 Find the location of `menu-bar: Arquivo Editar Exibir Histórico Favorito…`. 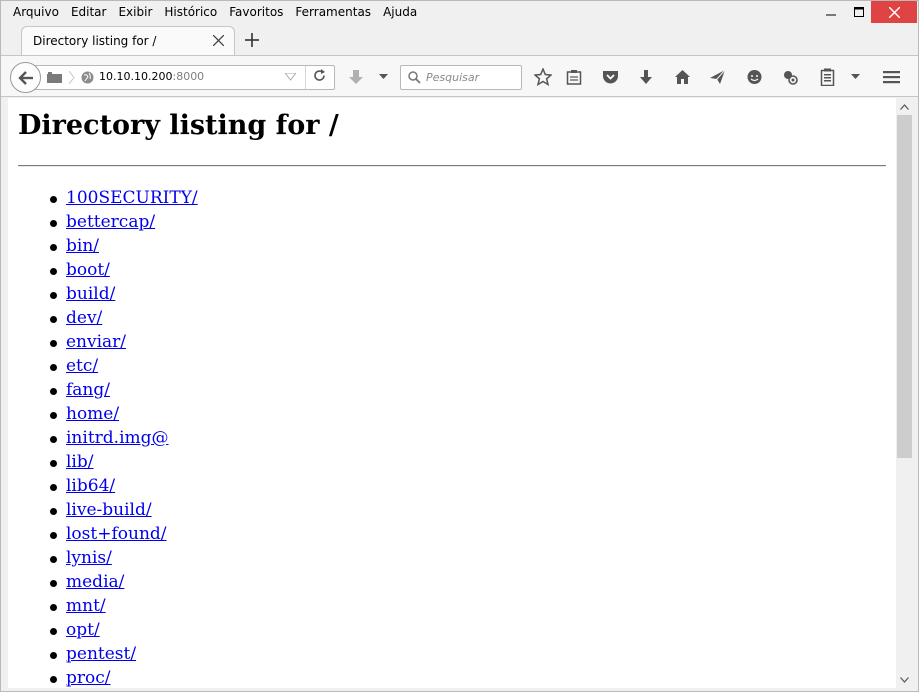

menu-bar: Arquivo Editar Exibir Histórico Favorito… is located at coordinates (459, 12).